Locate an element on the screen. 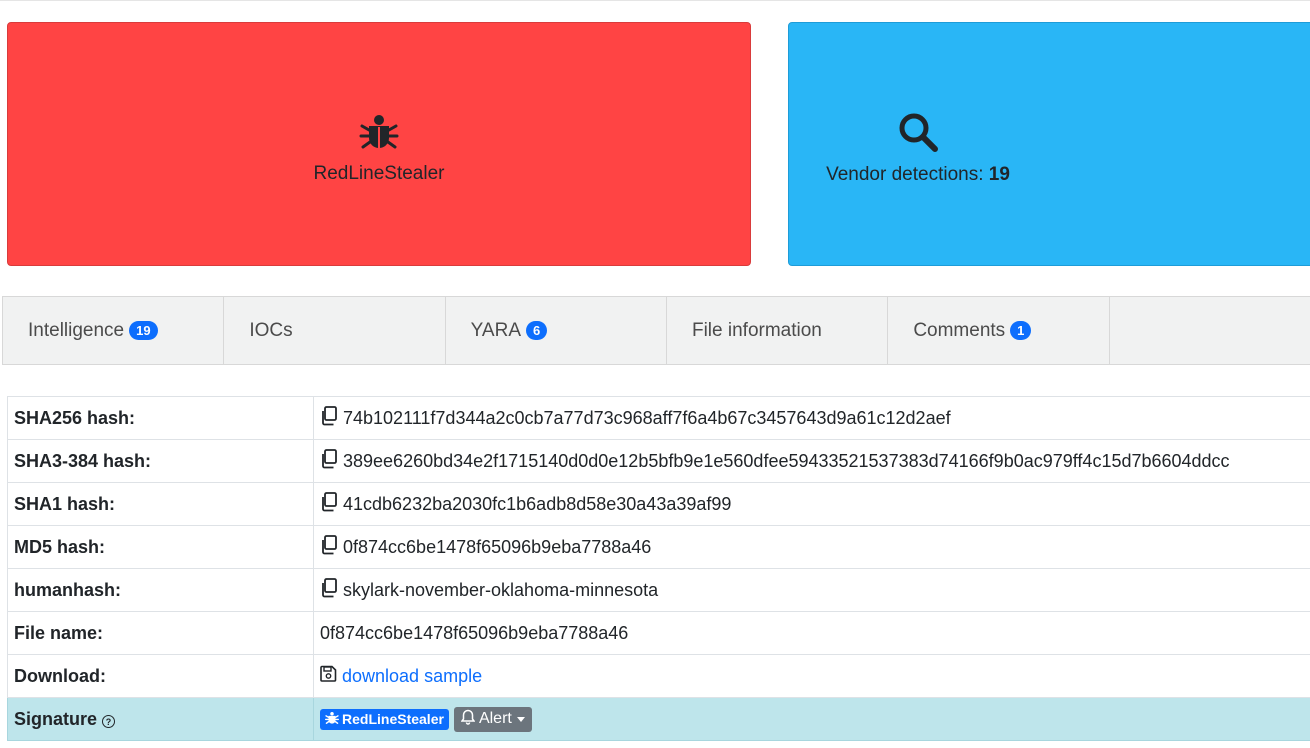 Image resolution: width=1310 pixels, height=748 pixels. tab-label: Intelligence is located at coordinates (76, 330).